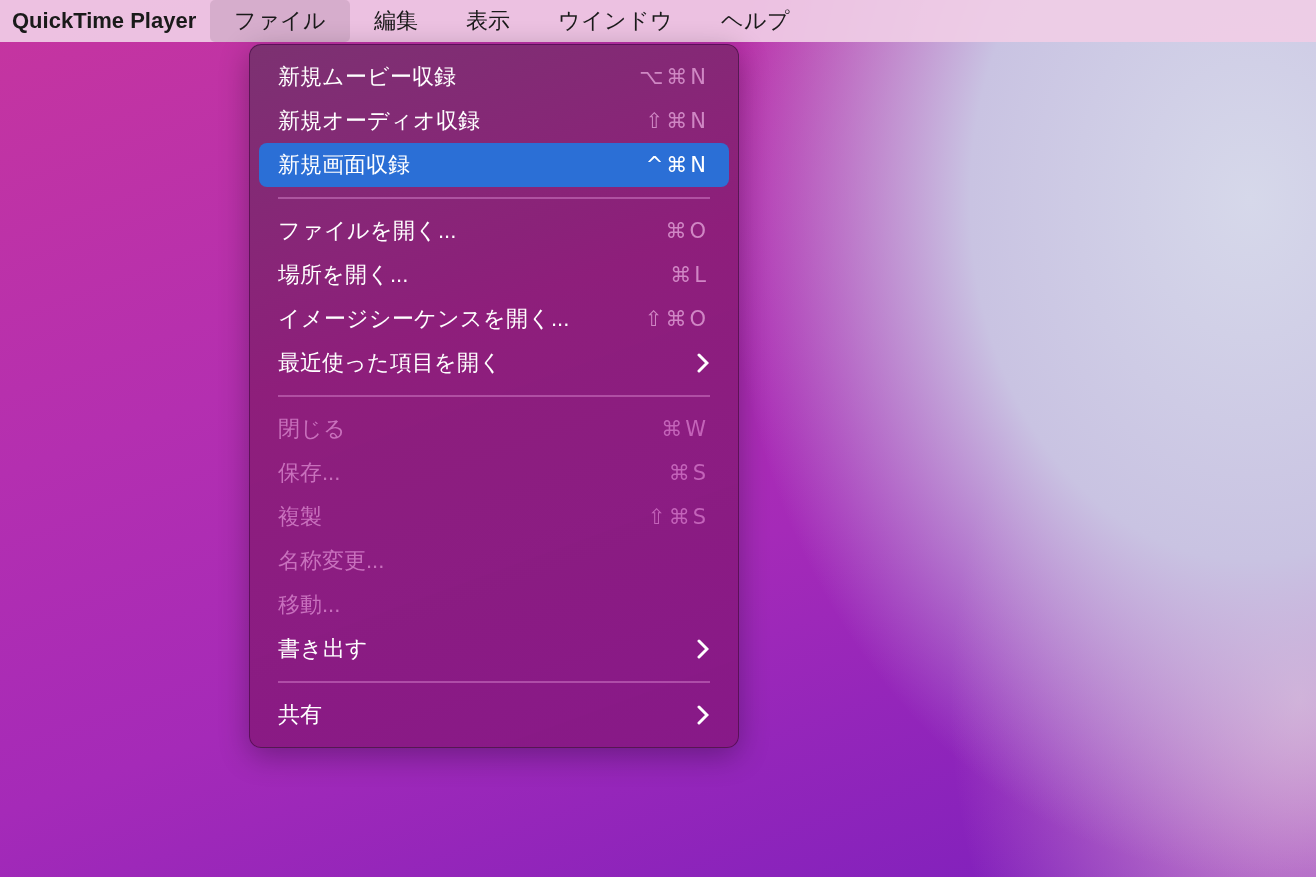 This screenshot has height=877, width=1316. What do you see at coordinates (494, 275) in the screenshot?
I see `menu-item: 場所を開く... ⌘L` at bounding box center [494, 275].